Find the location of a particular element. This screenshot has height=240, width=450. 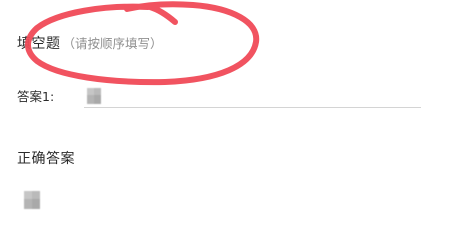

question-type-label: 填空题 is located at coordinates (39, 44).